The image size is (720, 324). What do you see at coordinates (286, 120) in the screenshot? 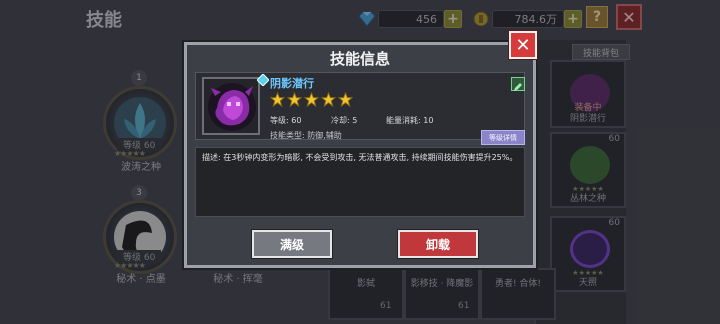
I see `skill-level: 等级: 60` at bounding box center [286, 120].